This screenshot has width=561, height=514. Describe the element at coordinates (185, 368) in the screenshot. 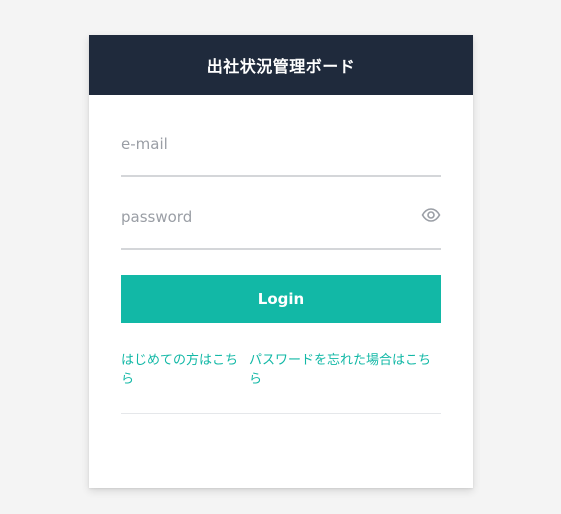

I see `first-time-link: はじめての方はこちら` at that location.